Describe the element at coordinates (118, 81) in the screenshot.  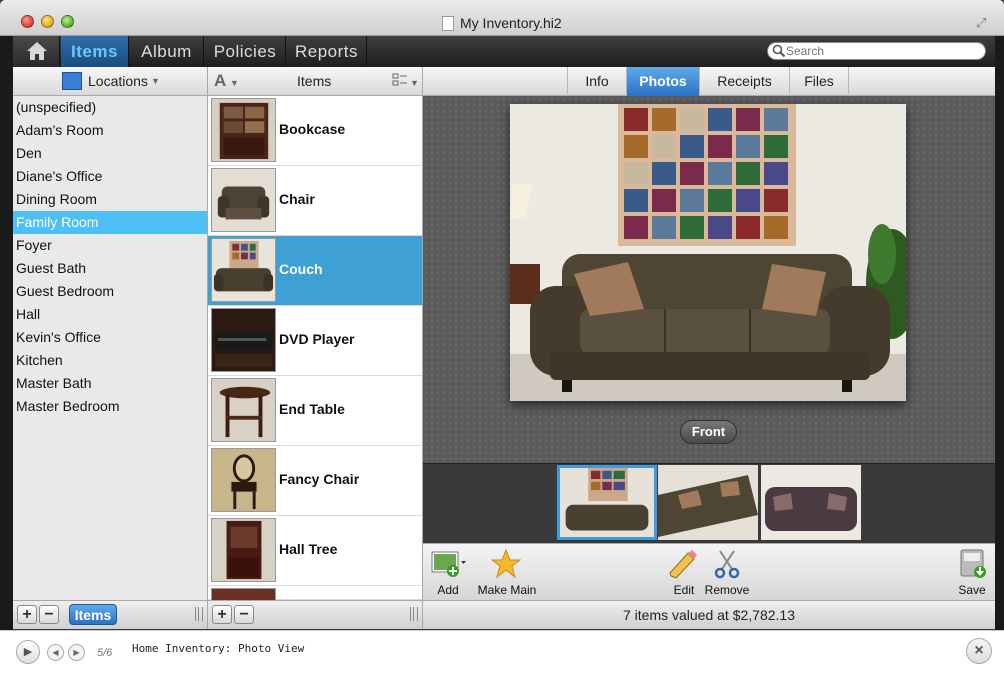
I see `locations-header-label: Locations` at that location.